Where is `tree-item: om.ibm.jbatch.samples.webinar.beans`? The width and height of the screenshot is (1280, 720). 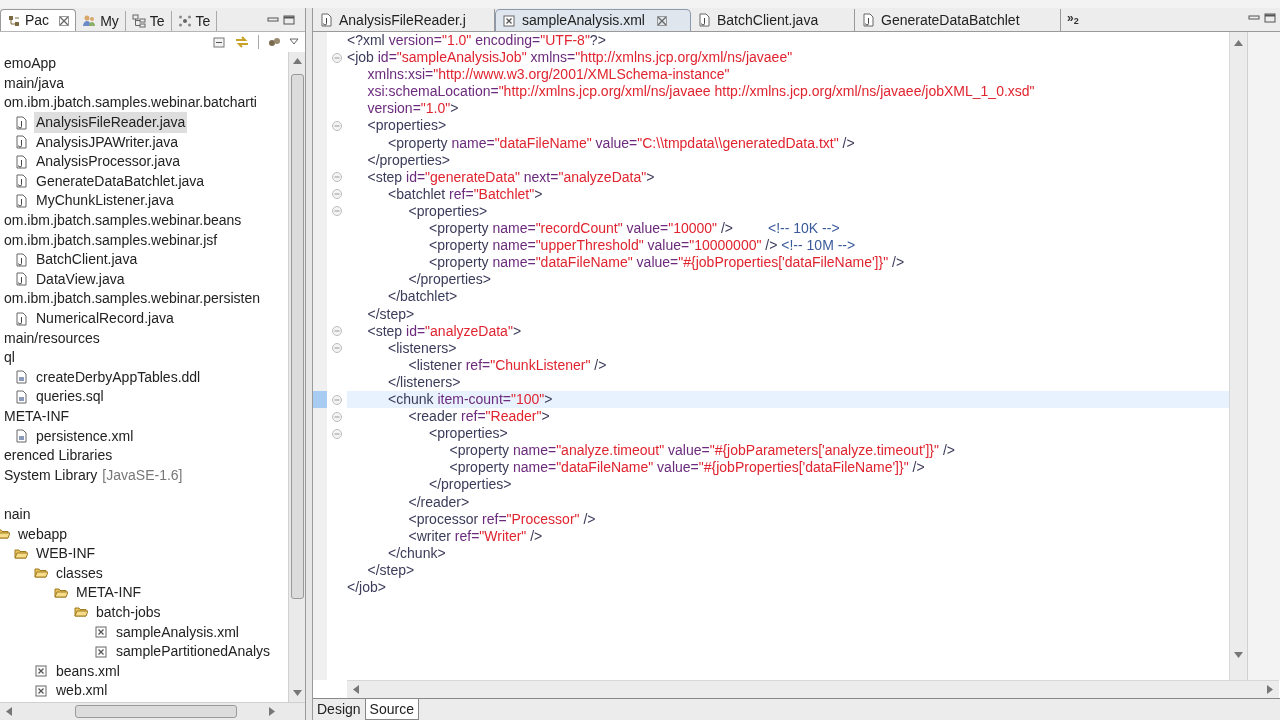
tree-item: om.ibm.jbatch.samples.webinar.beans is located at coordinates (123, 221).